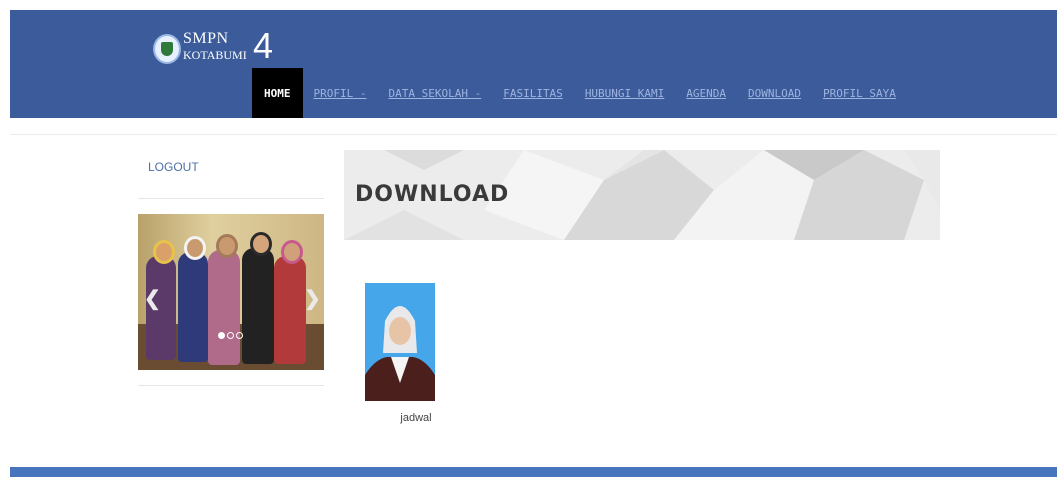 The width and height of the screenshot is (1057, 477). What do you see at coordinates (173, 167) in the screenshot?
I see `logout-link: LOGOUT` at bounding box center [173, 167].